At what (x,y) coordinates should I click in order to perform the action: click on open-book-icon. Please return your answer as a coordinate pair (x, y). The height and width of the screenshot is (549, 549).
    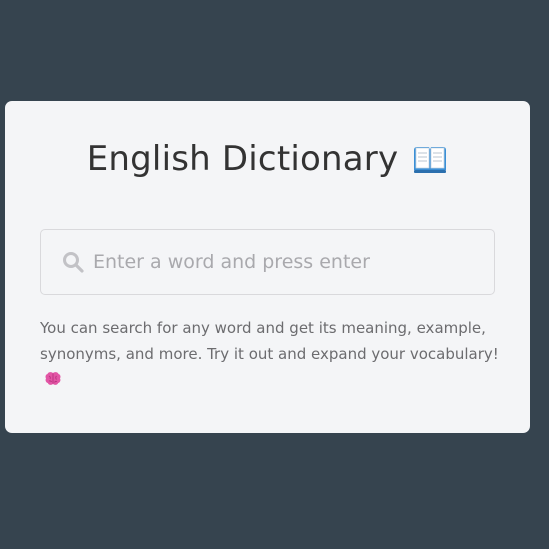
    Looking at the image, I should click on (430, 160).